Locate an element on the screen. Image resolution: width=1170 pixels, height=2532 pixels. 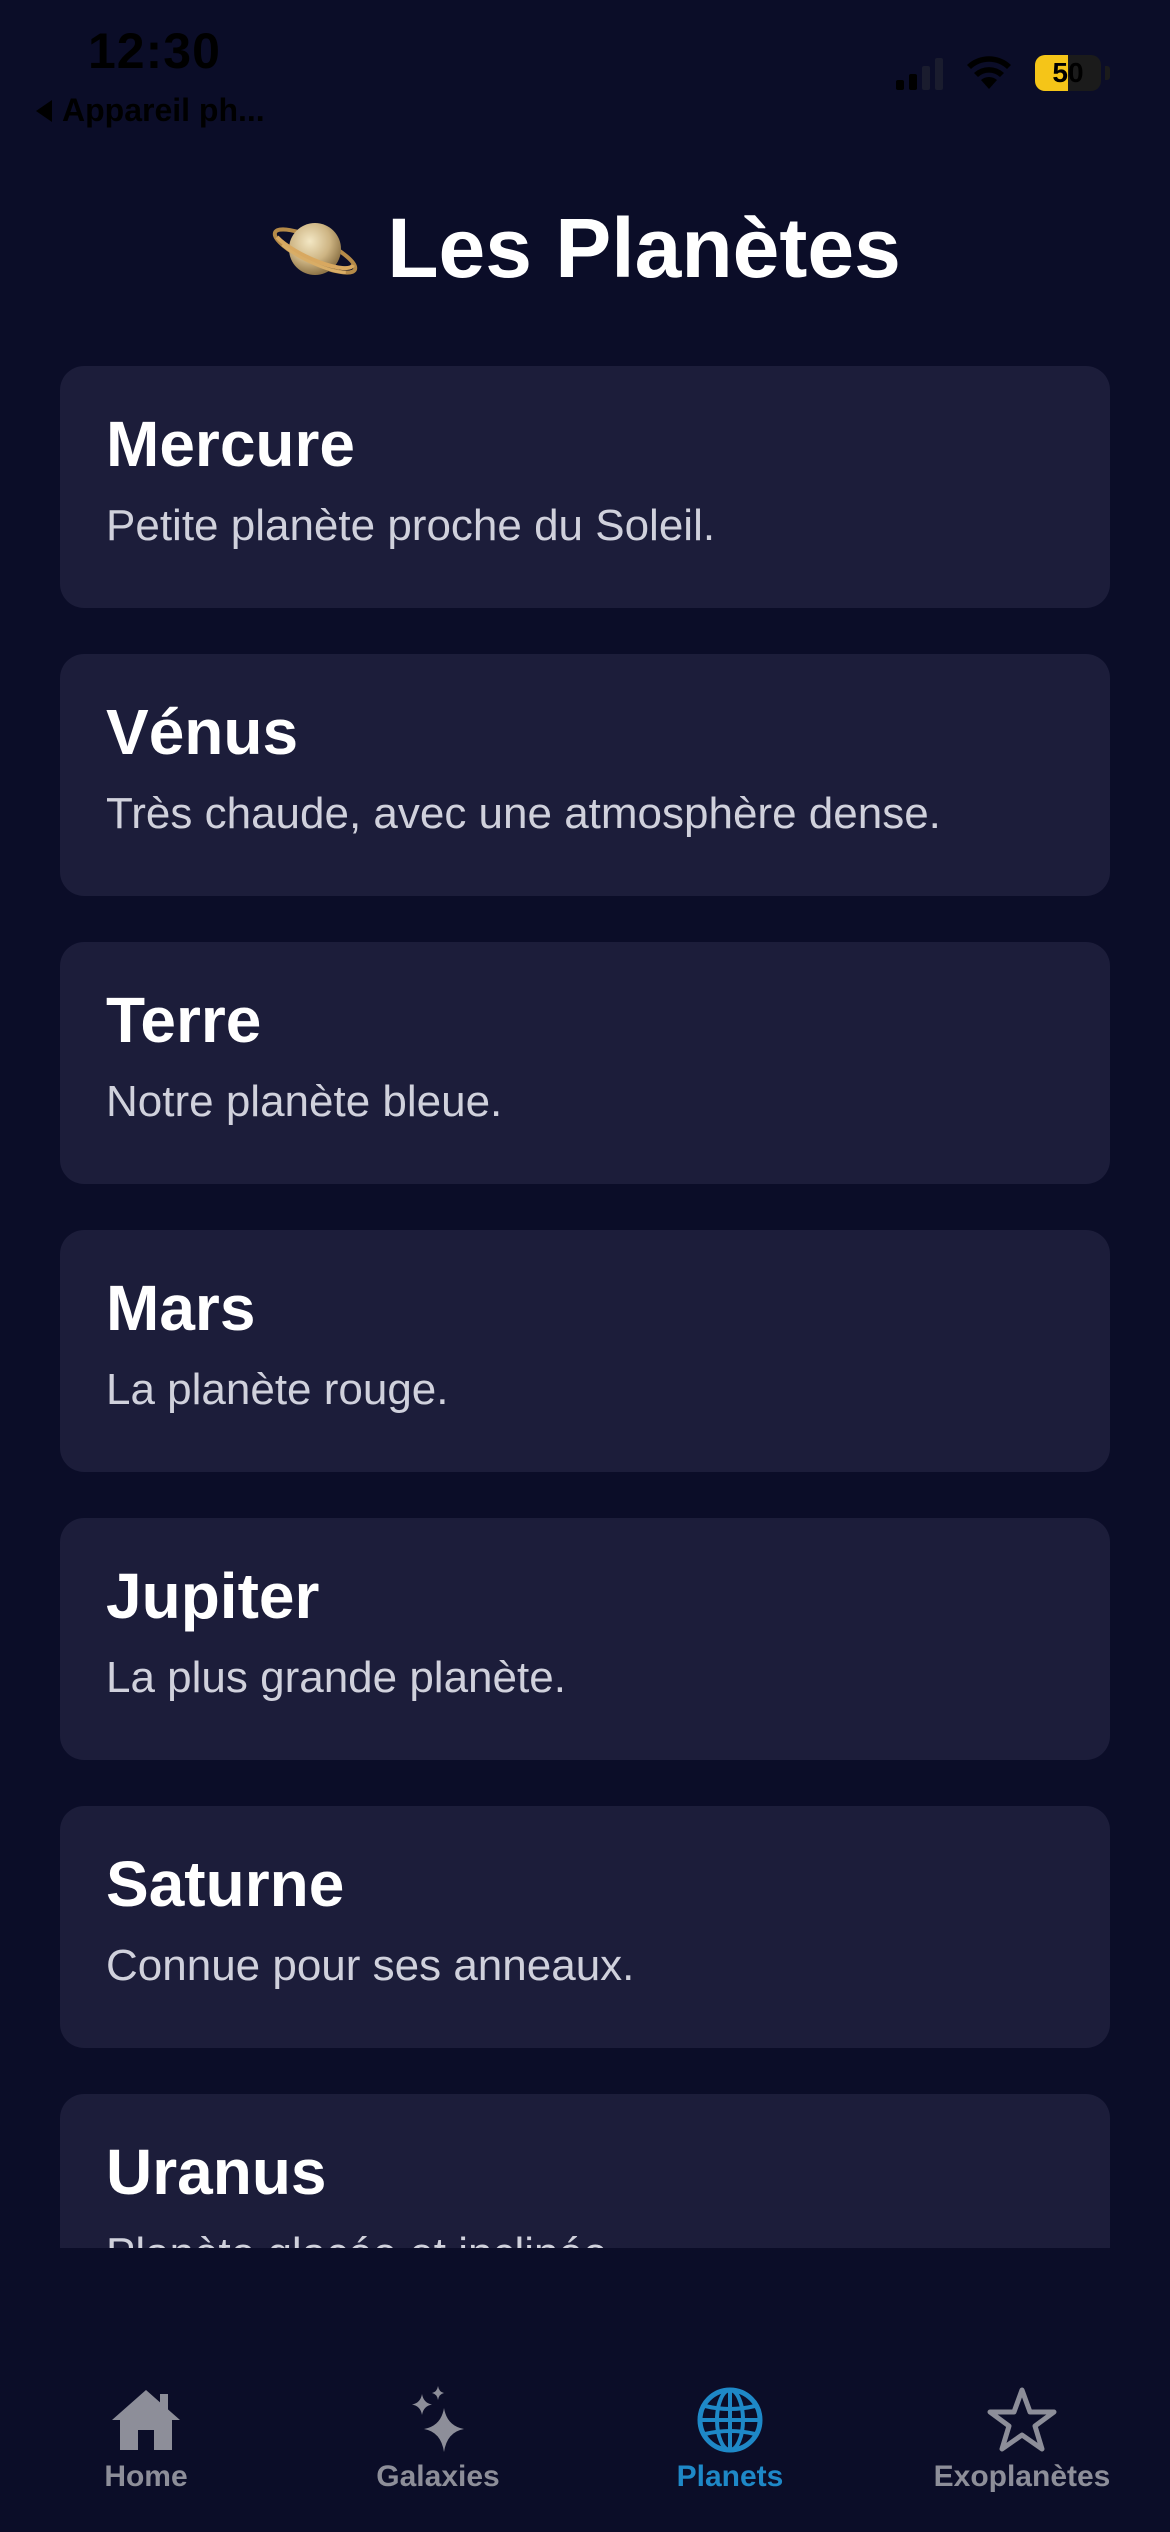
planet-name: Saturne is located at coordinates (225, 1884).